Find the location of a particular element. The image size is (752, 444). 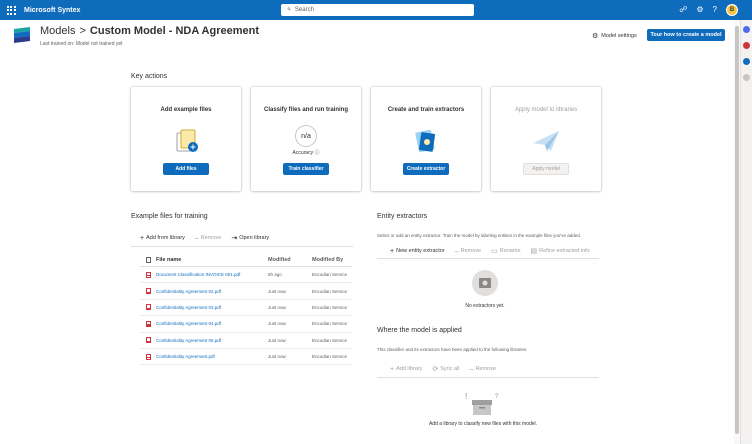

add-files-button: Add files is located at coordinates (186, 169).